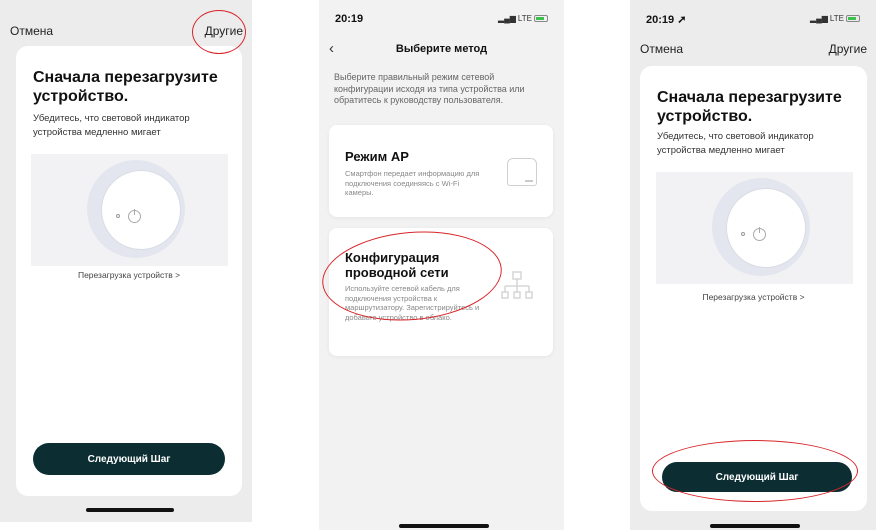 The height and width of the screenshot is (530, 876). I want to click on status-bar: 20:19 ➚ ▂▄▆ LTE, so click(753, 18).